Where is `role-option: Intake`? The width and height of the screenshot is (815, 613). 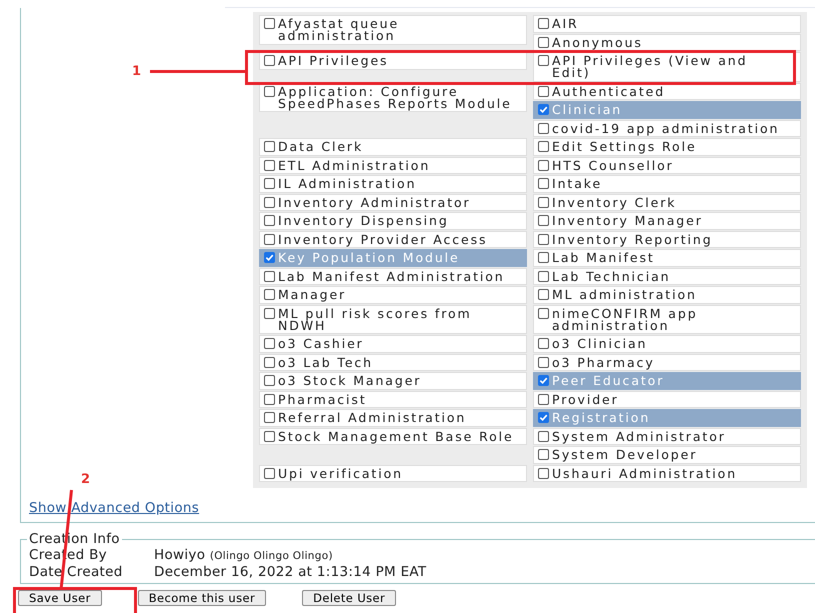 role-option: Intake is located at coordinates (667, 183).